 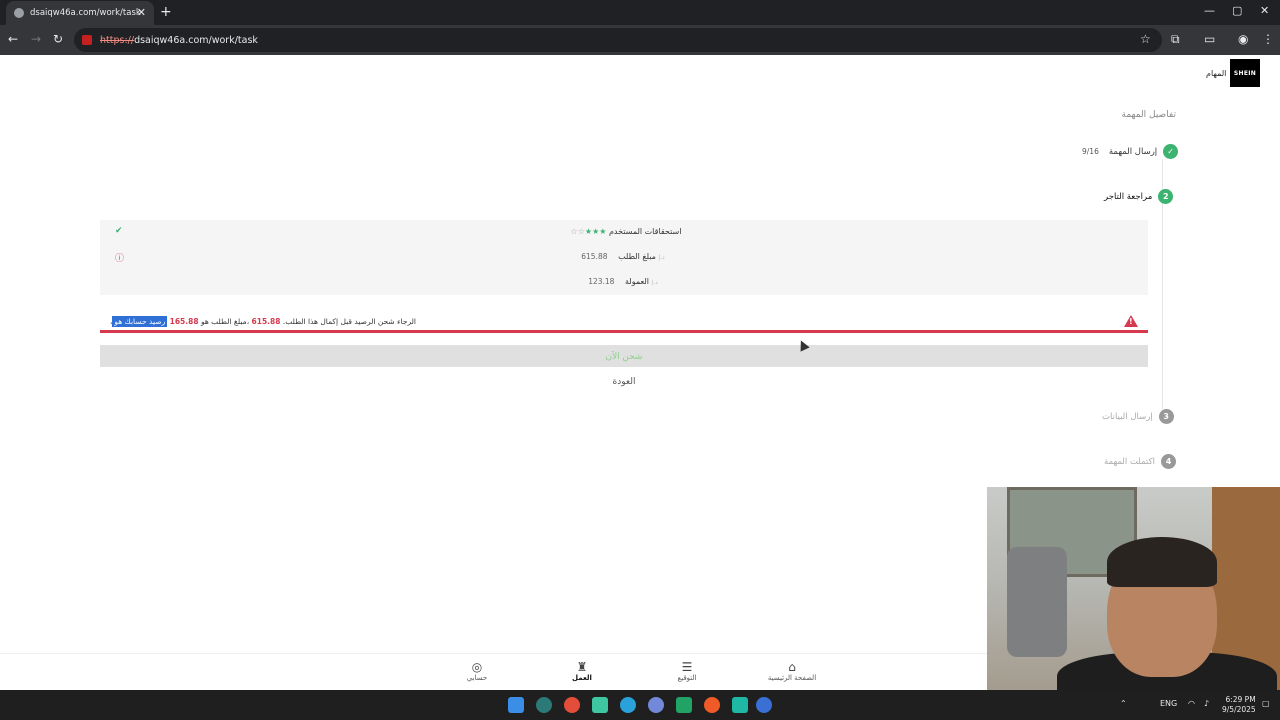 I want to click on clock: 6:29 PM 9/5/2025, so click(x=1239, y=705).